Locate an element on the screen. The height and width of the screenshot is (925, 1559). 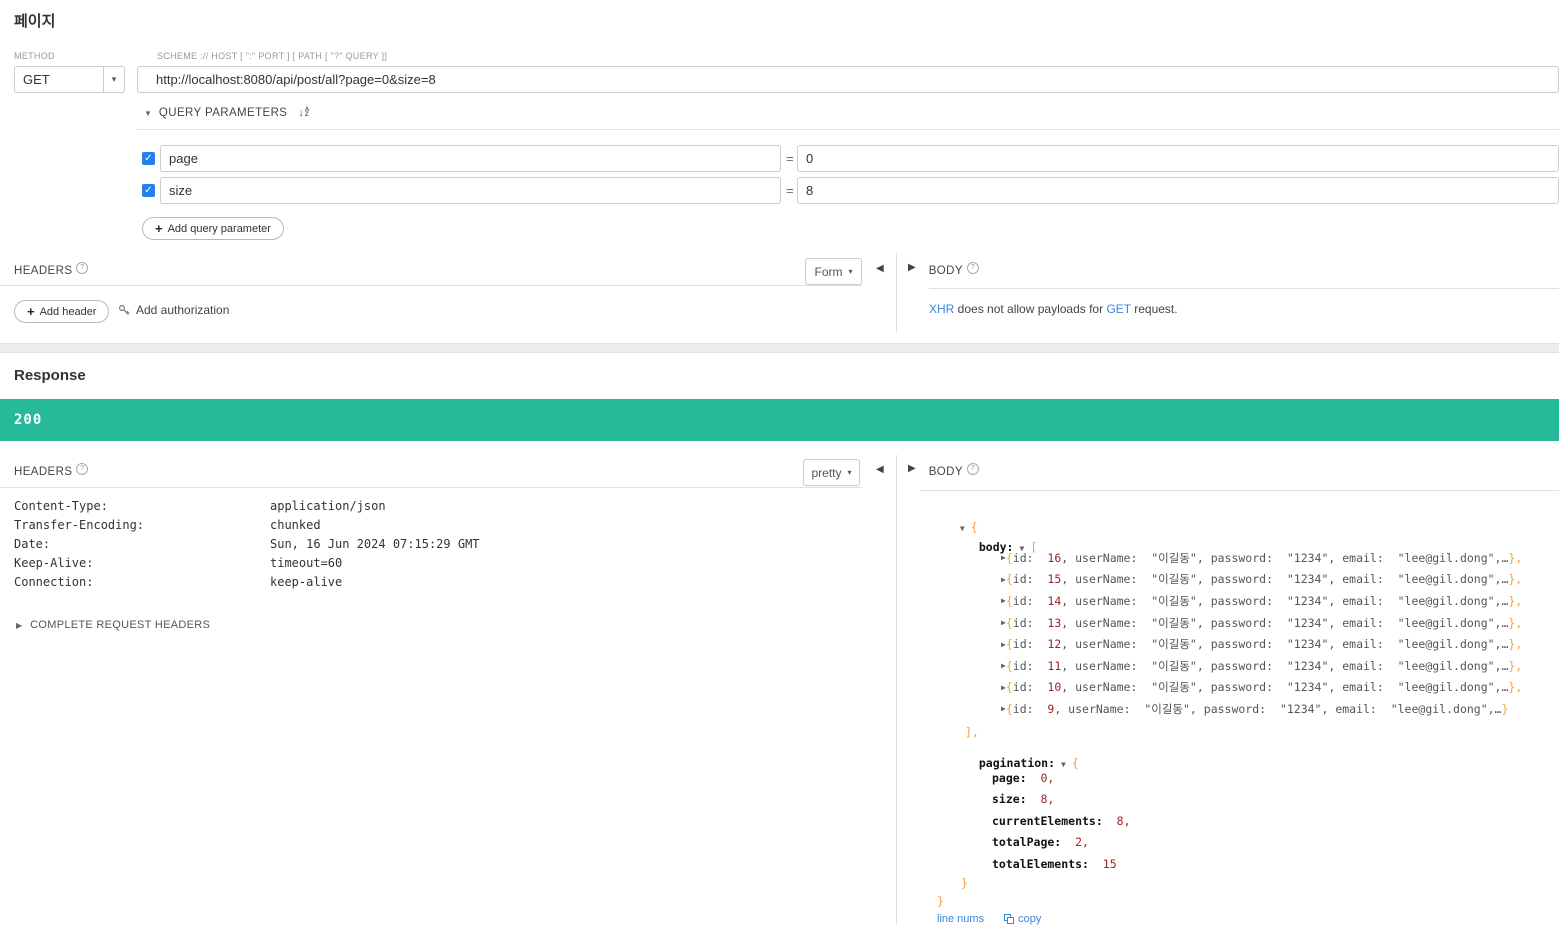
json-number: 13 is located at coordinates (1054, 622).